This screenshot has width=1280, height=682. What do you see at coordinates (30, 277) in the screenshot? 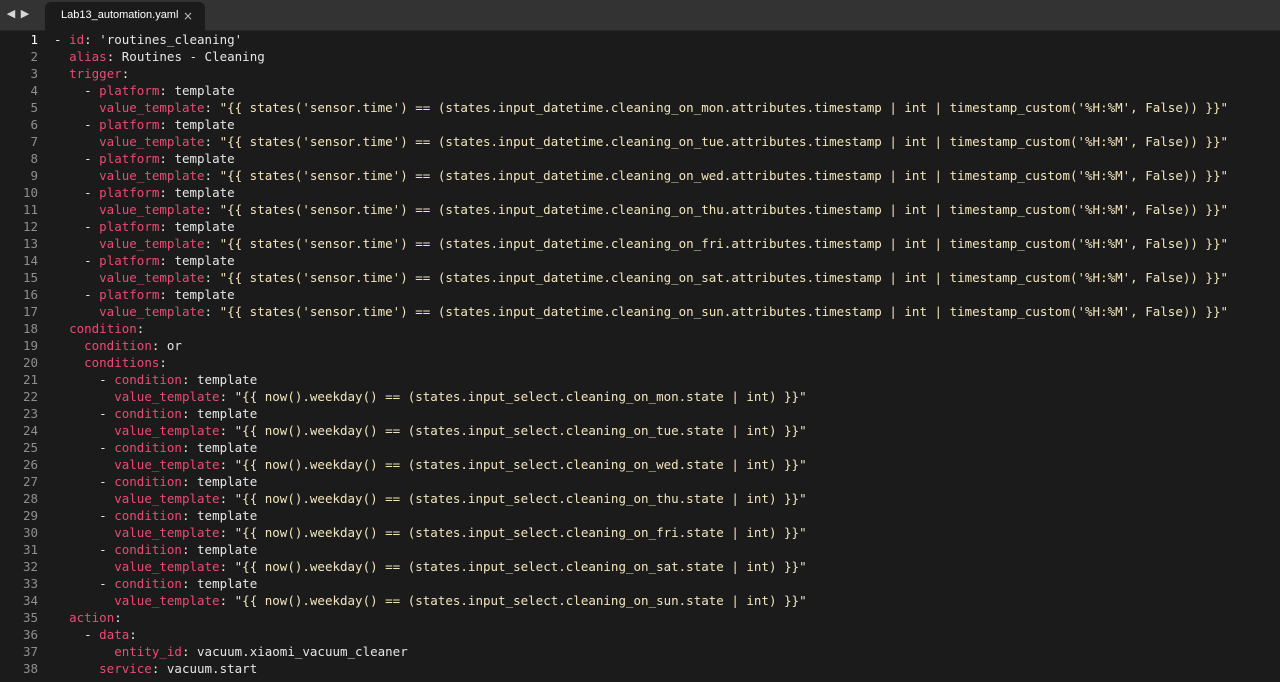
I see `line-number: 15` at bounding box center [30, 277].